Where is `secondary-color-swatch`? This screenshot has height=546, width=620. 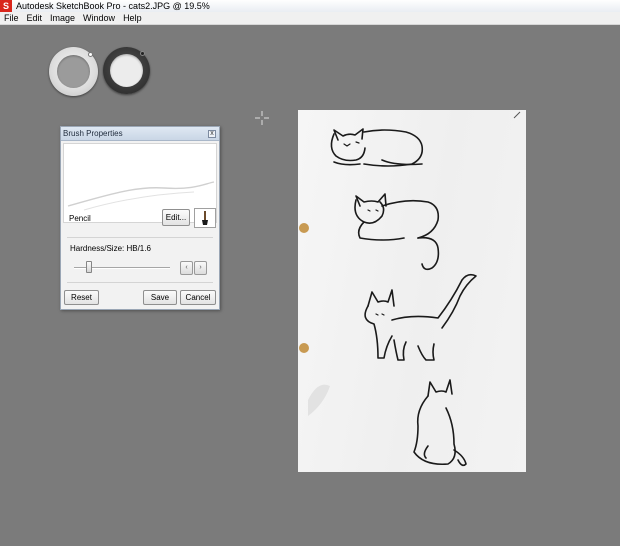
secondary-color-swatch is located at coordinates (126, 70).